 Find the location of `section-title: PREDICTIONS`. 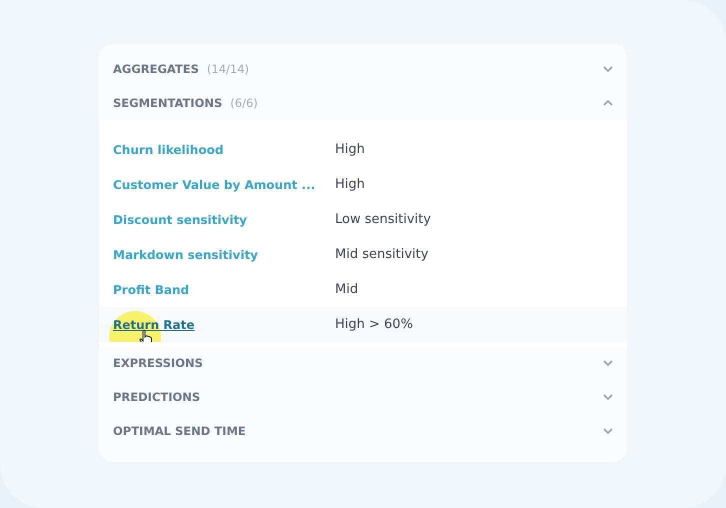

section-title: PREDICTIONS is located at coordinates (156, 397).